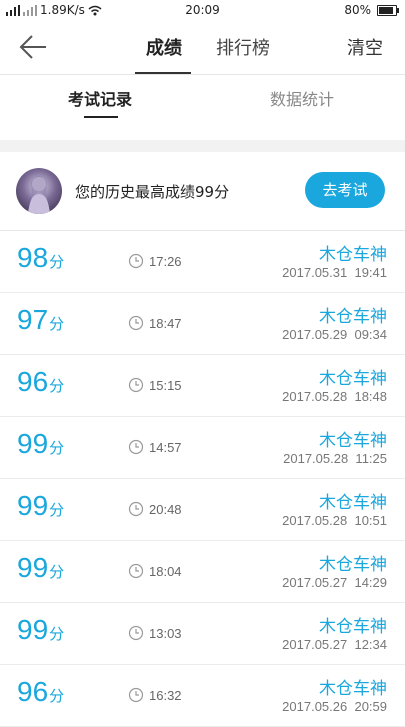 This screenshot has width=405, height=727. I want to click on record-score: 98分, so click(40, 258).